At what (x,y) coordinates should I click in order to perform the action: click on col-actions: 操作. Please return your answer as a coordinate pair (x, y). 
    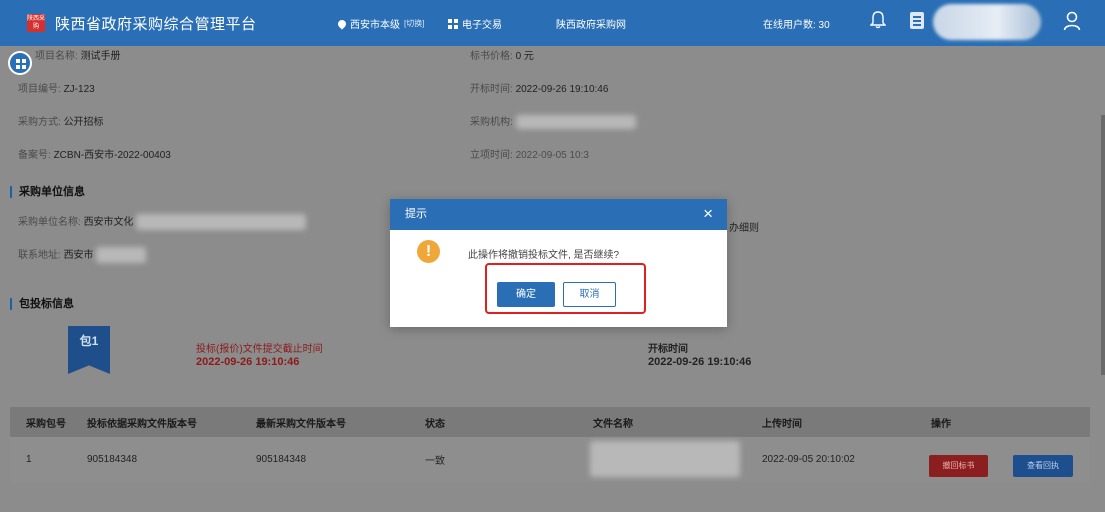
    Looking at the image, I should click on (941, 424).